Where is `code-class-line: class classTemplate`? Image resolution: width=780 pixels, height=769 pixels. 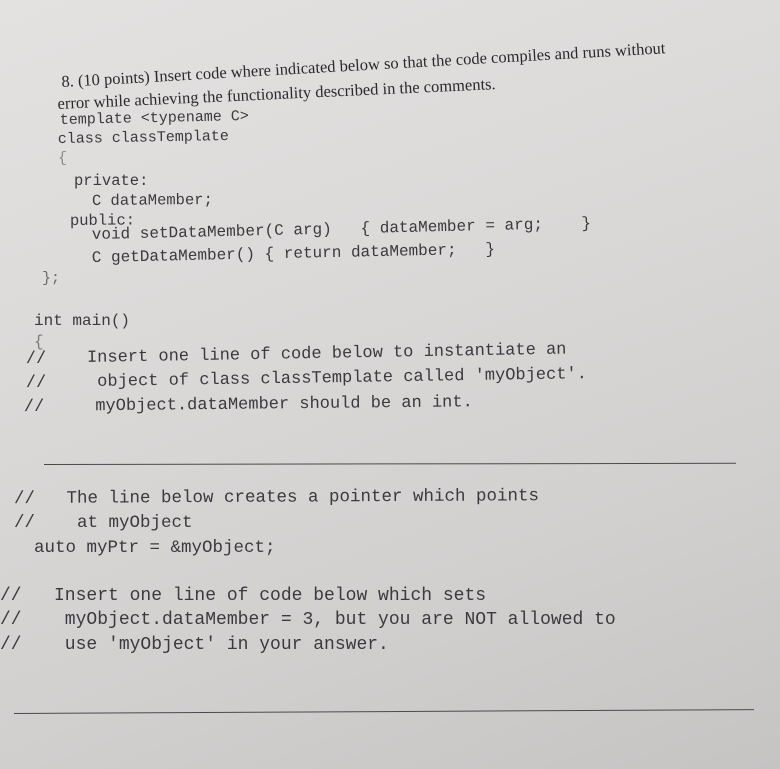
code-class-line: class classTemplate is located at coordinates (143, 138).